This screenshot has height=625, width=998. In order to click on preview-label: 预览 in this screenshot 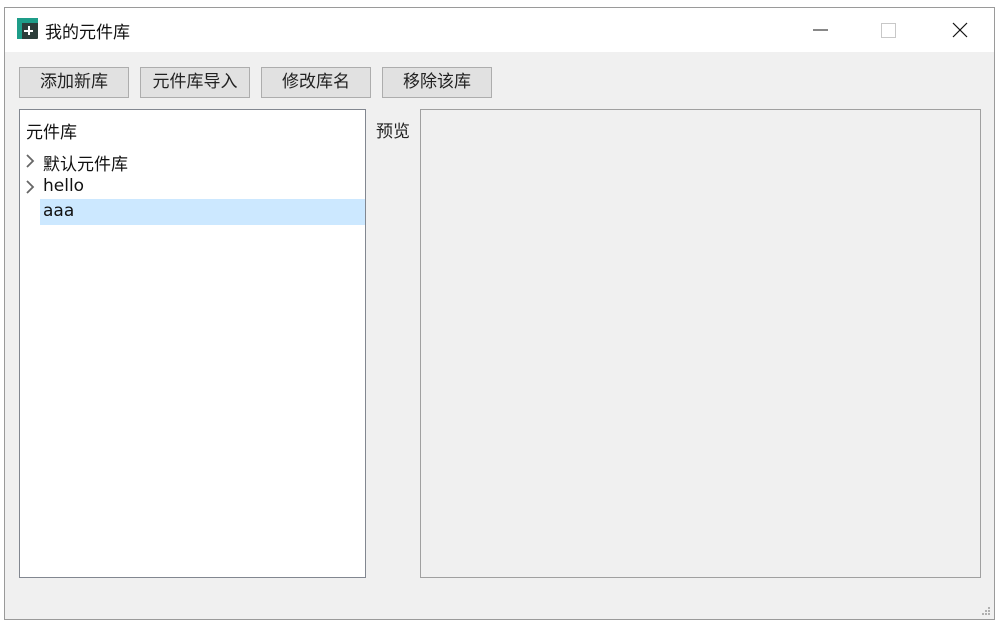, I will do `click(393, 132)`.